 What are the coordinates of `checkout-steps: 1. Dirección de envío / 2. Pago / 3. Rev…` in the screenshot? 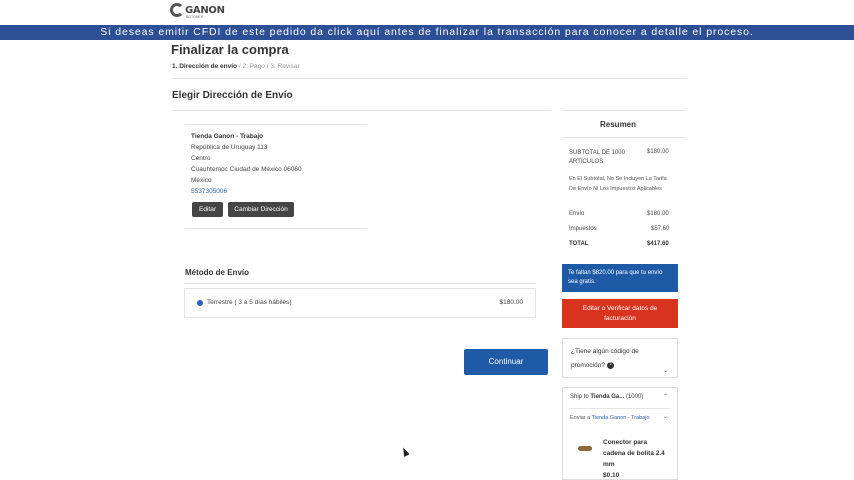 It's located at (236, 66).